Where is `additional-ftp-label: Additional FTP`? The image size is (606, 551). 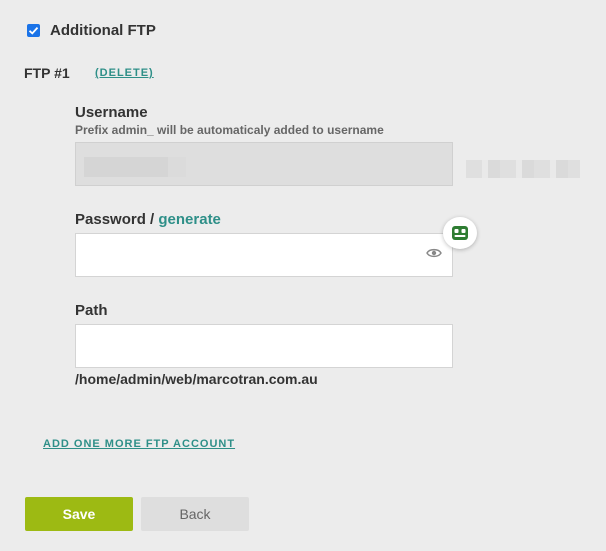
additional-ftp-label: Additional FTP is located at coordinates (103, 30).